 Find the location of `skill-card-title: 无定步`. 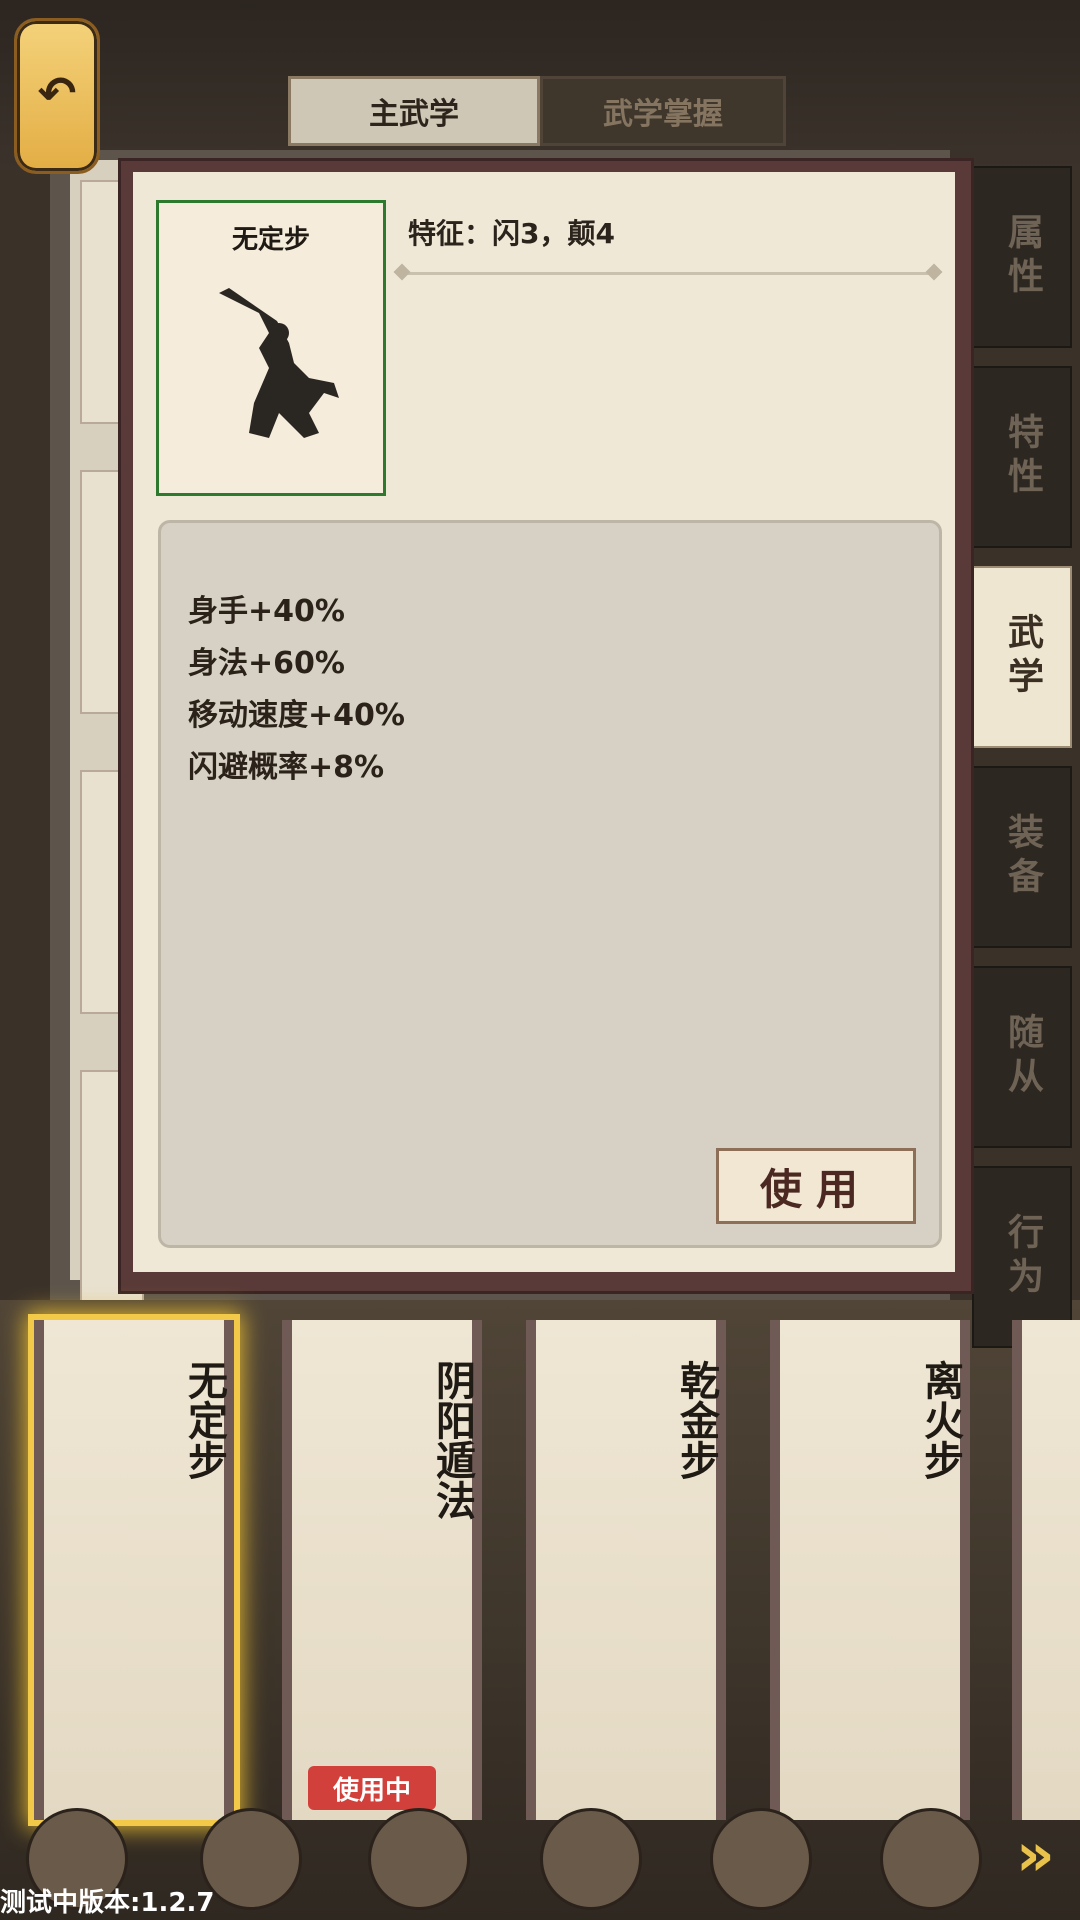

skill-card-title: 无定步 is located at coordinates (270, 240).